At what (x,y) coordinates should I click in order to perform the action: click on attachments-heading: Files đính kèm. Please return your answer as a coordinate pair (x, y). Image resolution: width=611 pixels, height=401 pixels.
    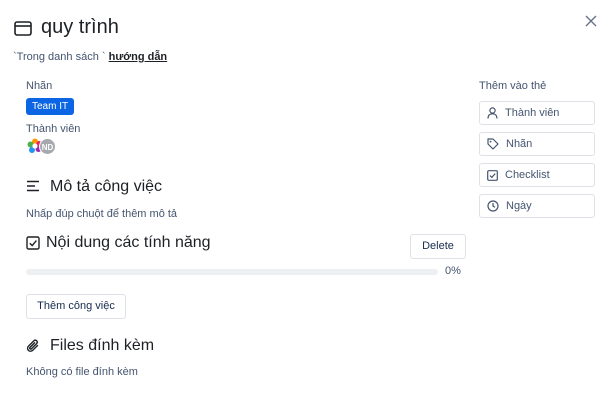
    Looking at the image, I should click on (102, 345).